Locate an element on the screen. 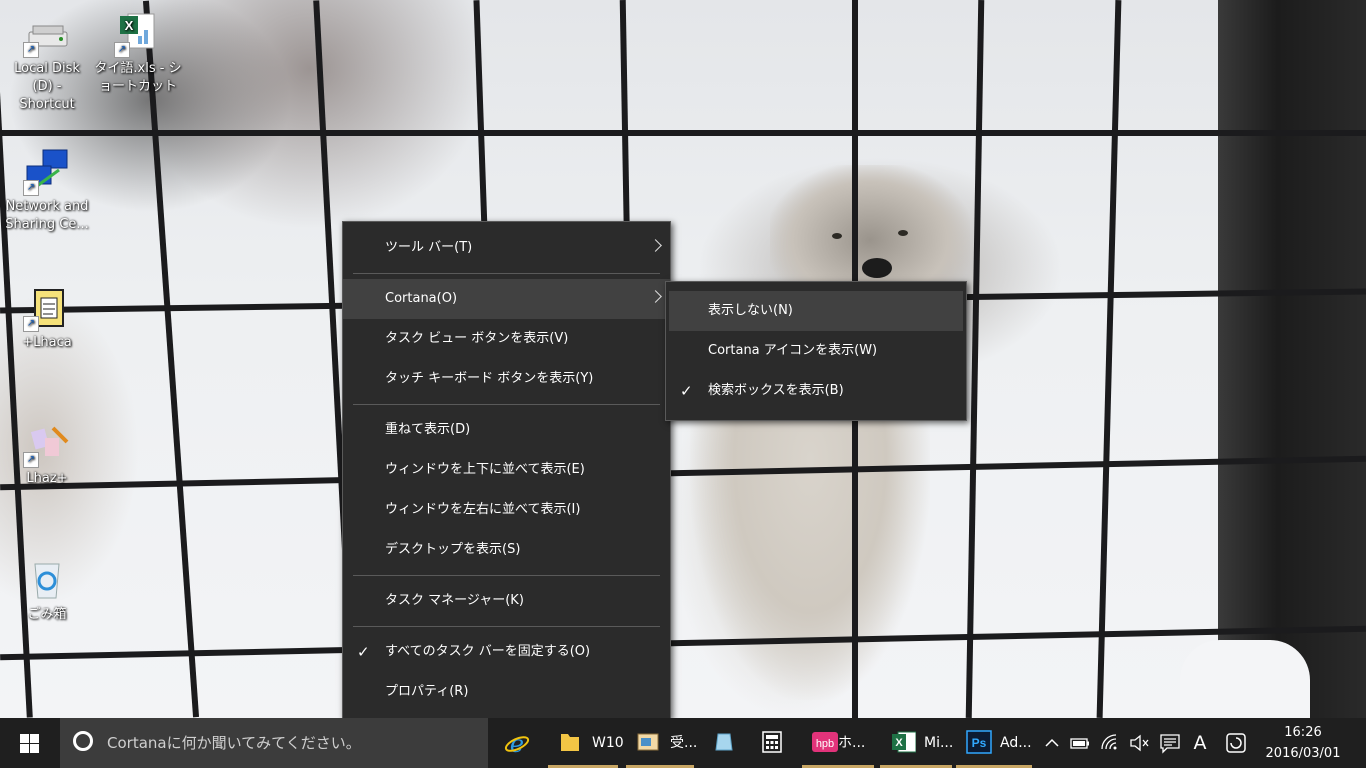 This screenshot has width=1366, height=768. menu-item-stack-windows: ウィンドウを上下に並べて表示(E) is located at coordinates (506, 470).